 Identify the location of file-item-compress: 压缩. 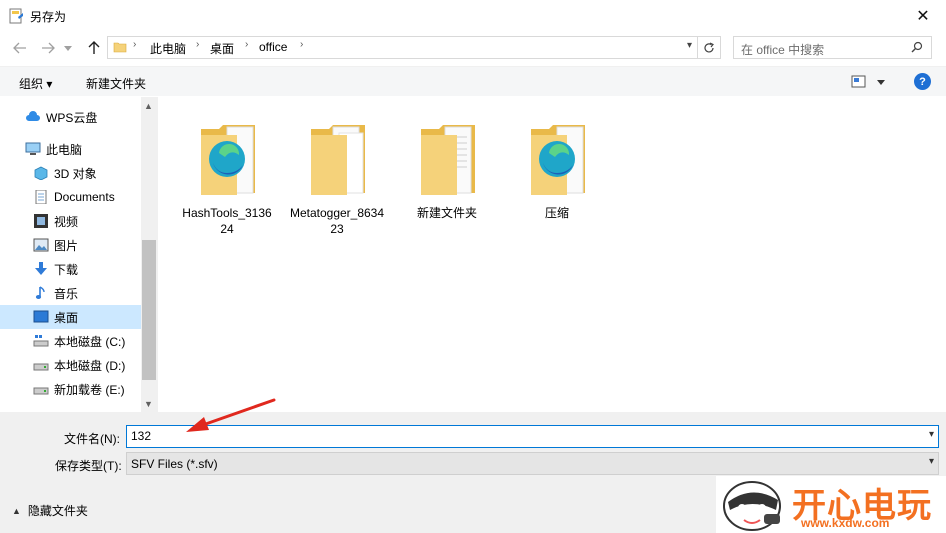
(557, 164).